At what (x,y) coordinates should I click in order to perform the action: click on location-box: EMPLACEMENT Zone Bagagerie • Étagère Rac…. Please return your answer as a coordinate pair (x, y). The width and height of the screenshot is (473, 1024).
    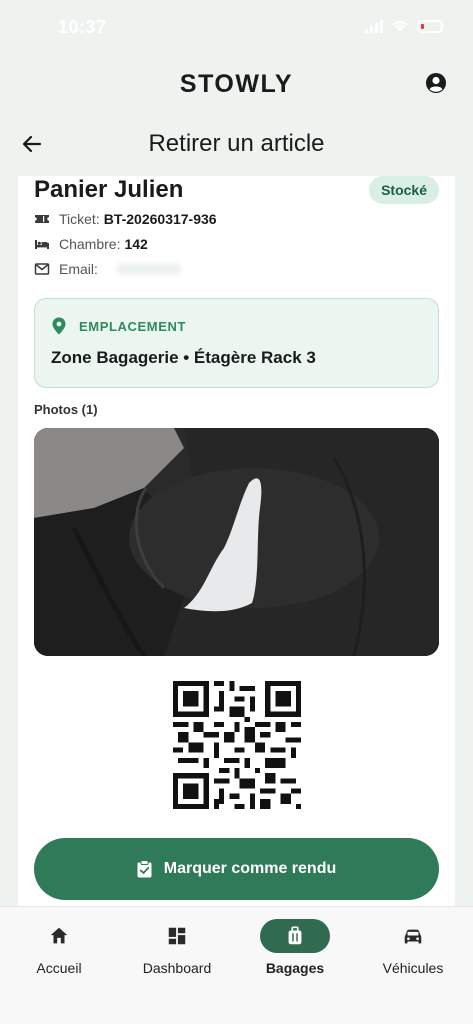
    Looking at the image, I should click on (236, 343).